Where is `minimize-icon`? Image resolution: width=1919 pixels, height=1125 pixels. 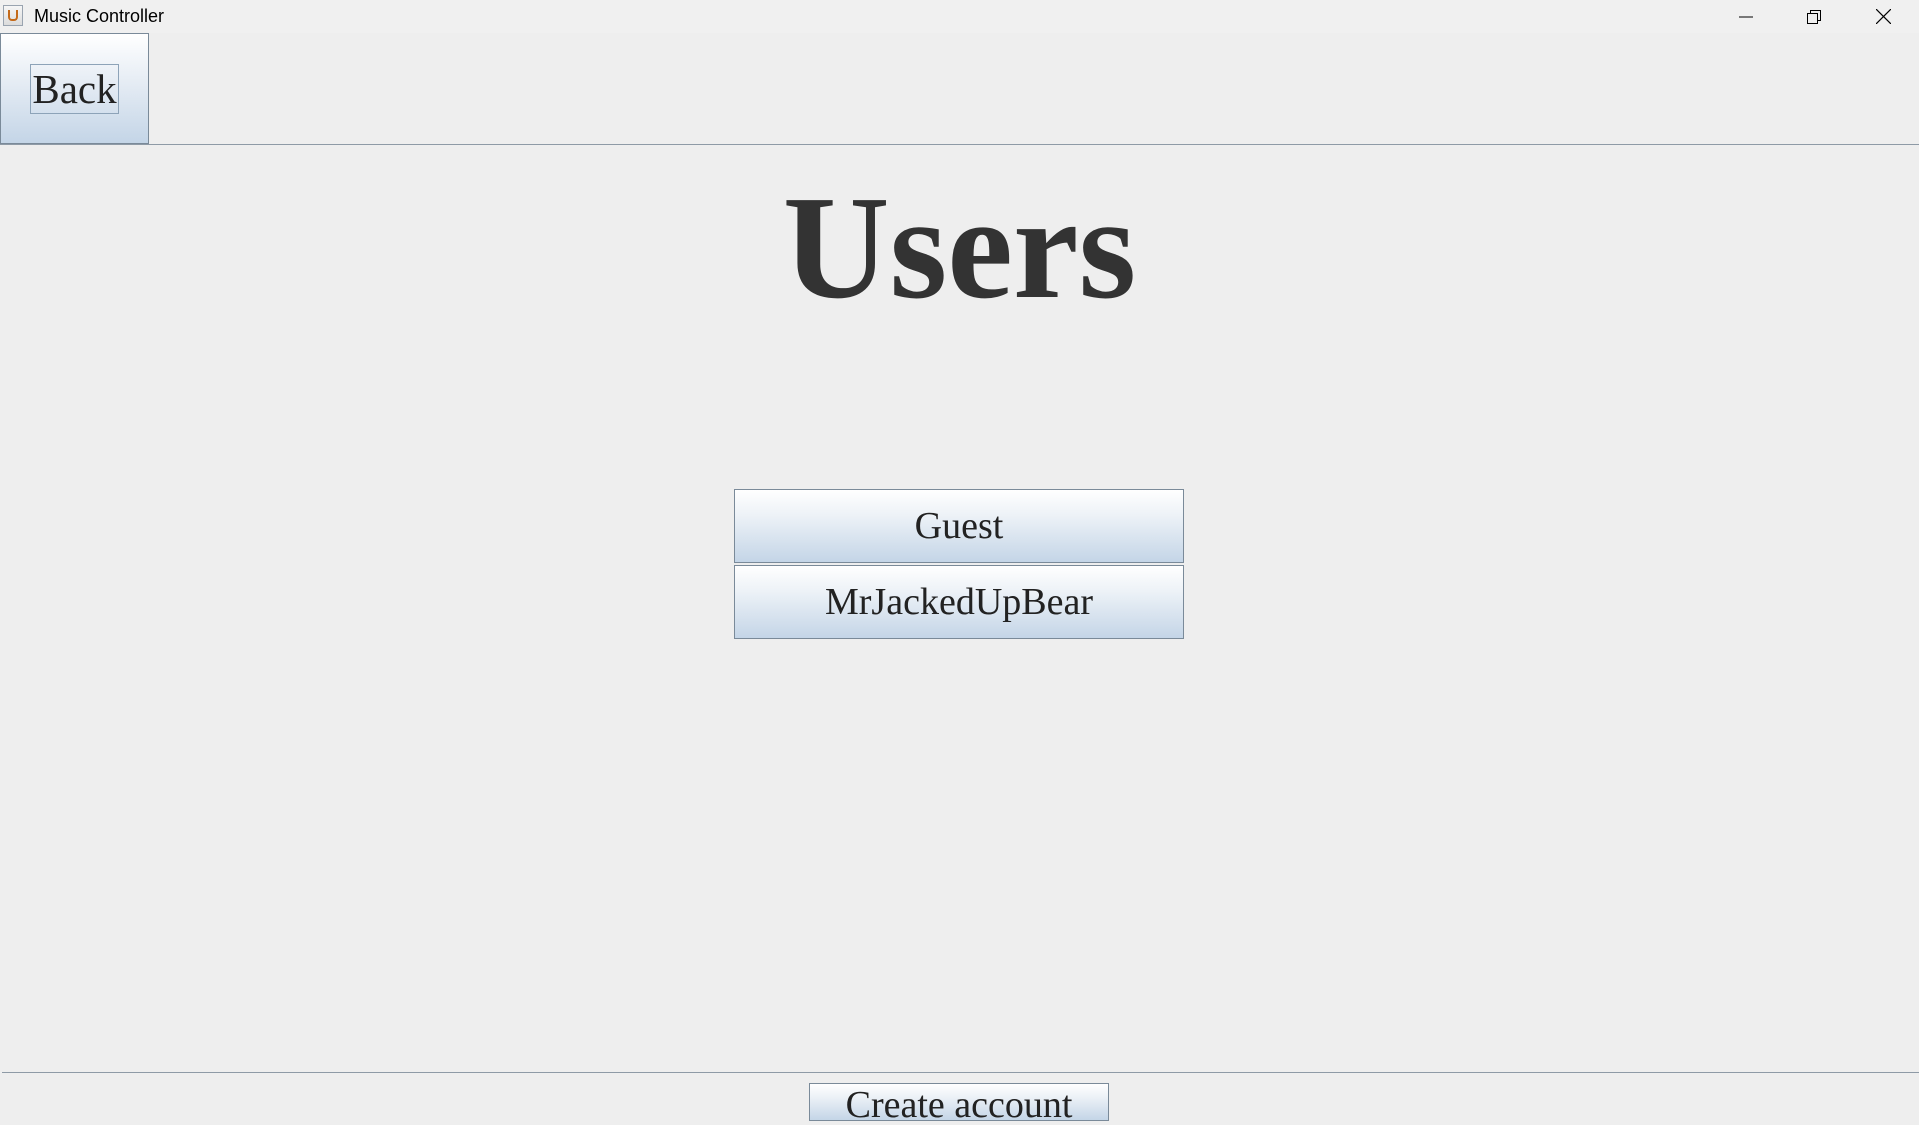
minimize-icon is located at coordinates (1745, 16).